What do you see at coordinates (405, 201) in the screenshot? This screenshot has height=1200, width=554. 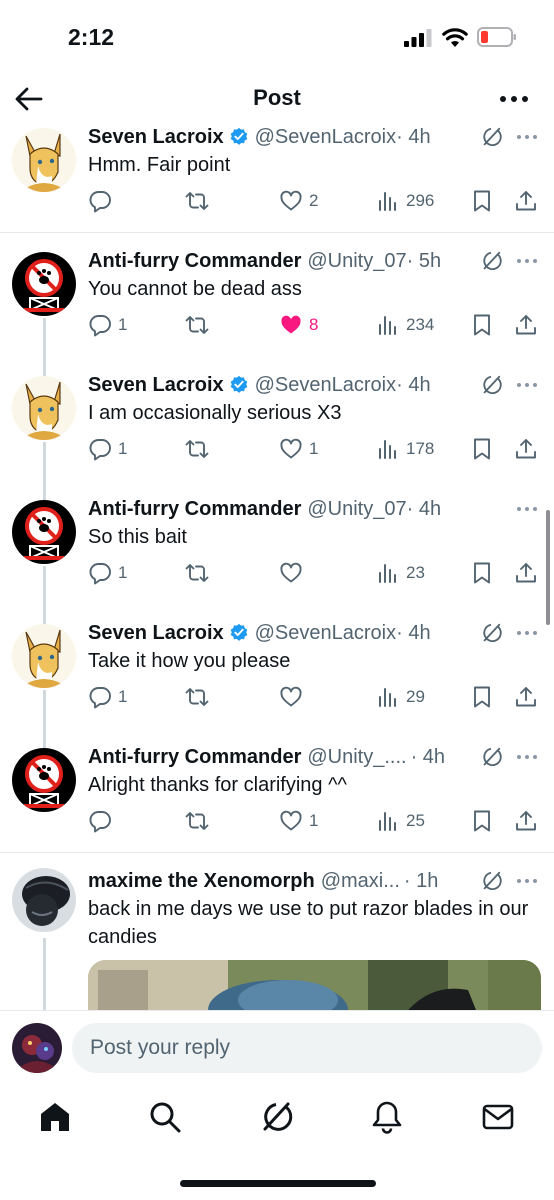 I see `views-button: 296` at bounding box center [405, 201].